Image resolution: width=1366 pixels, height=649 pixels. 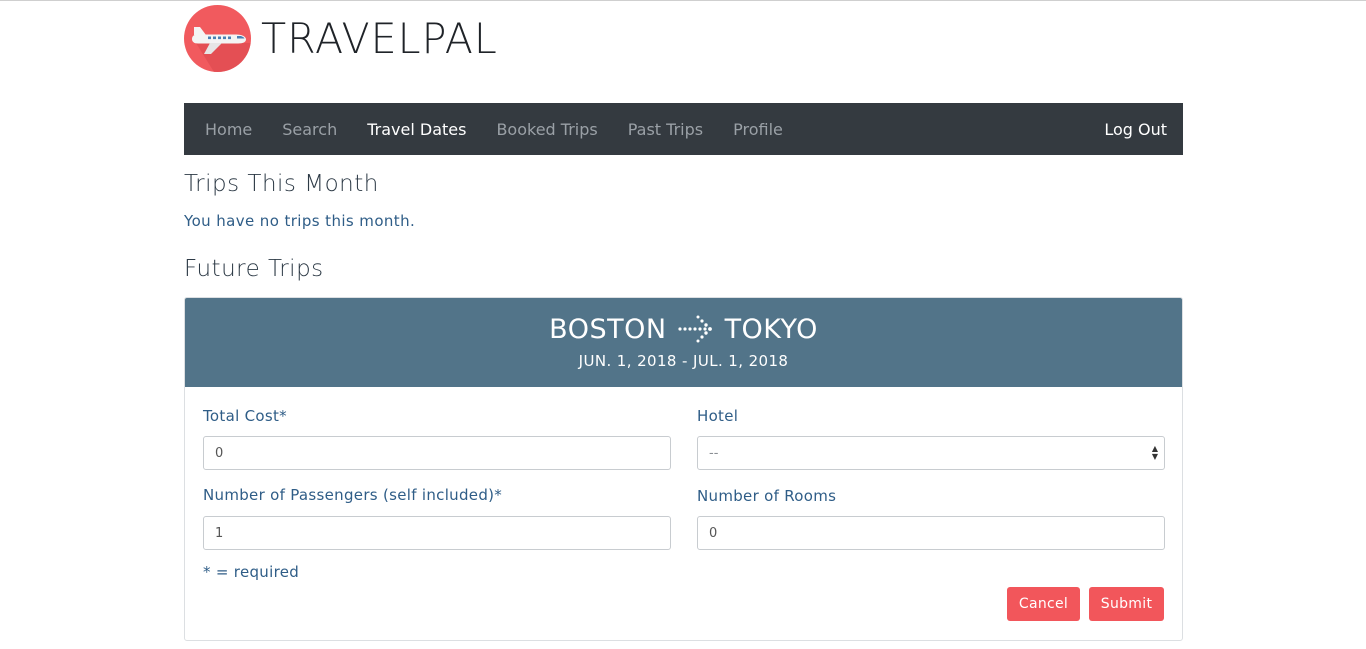 I want to click on trip-origin: BOSTON, so click(x=608, y=329).